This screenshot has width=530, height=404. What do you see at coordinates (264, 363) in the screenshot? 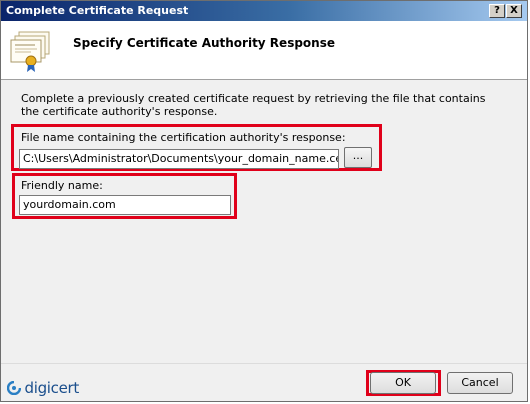
I see `footer-divider` at bounding box center [264, 363].